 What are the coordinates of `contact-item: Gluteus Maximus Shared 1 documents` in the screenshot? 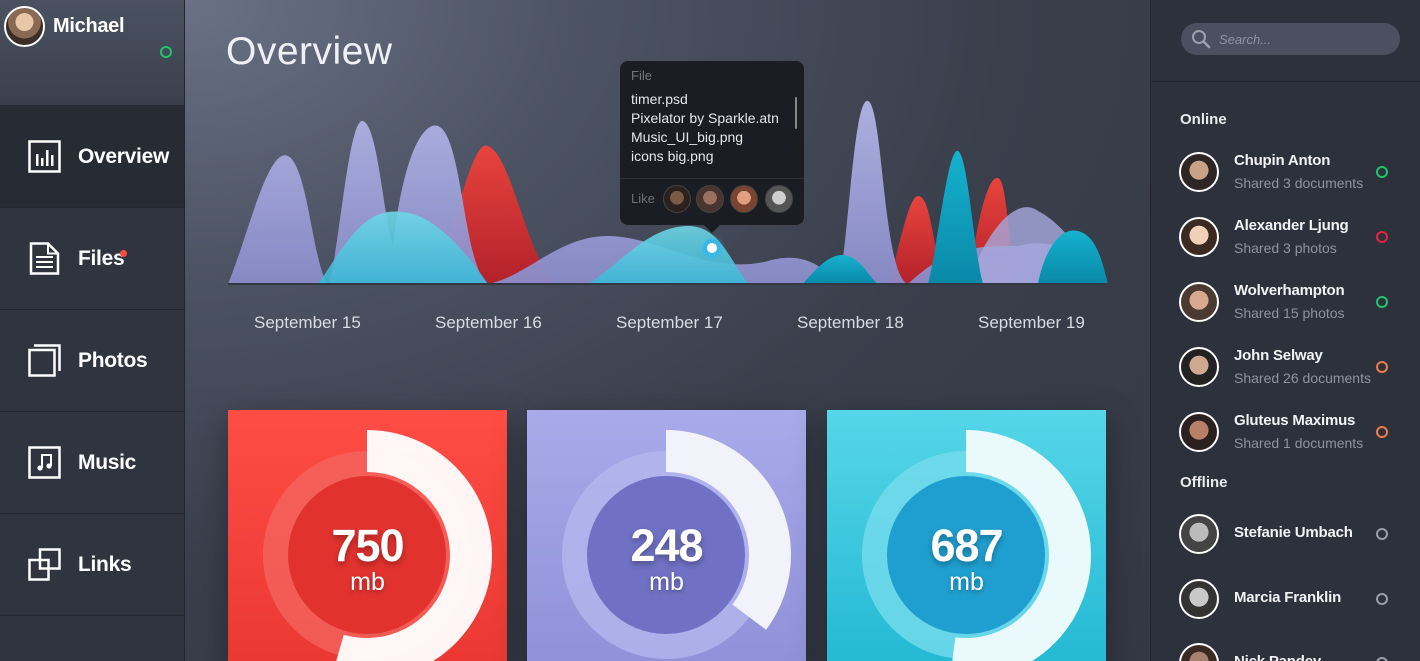 It's located at (1286, 432).